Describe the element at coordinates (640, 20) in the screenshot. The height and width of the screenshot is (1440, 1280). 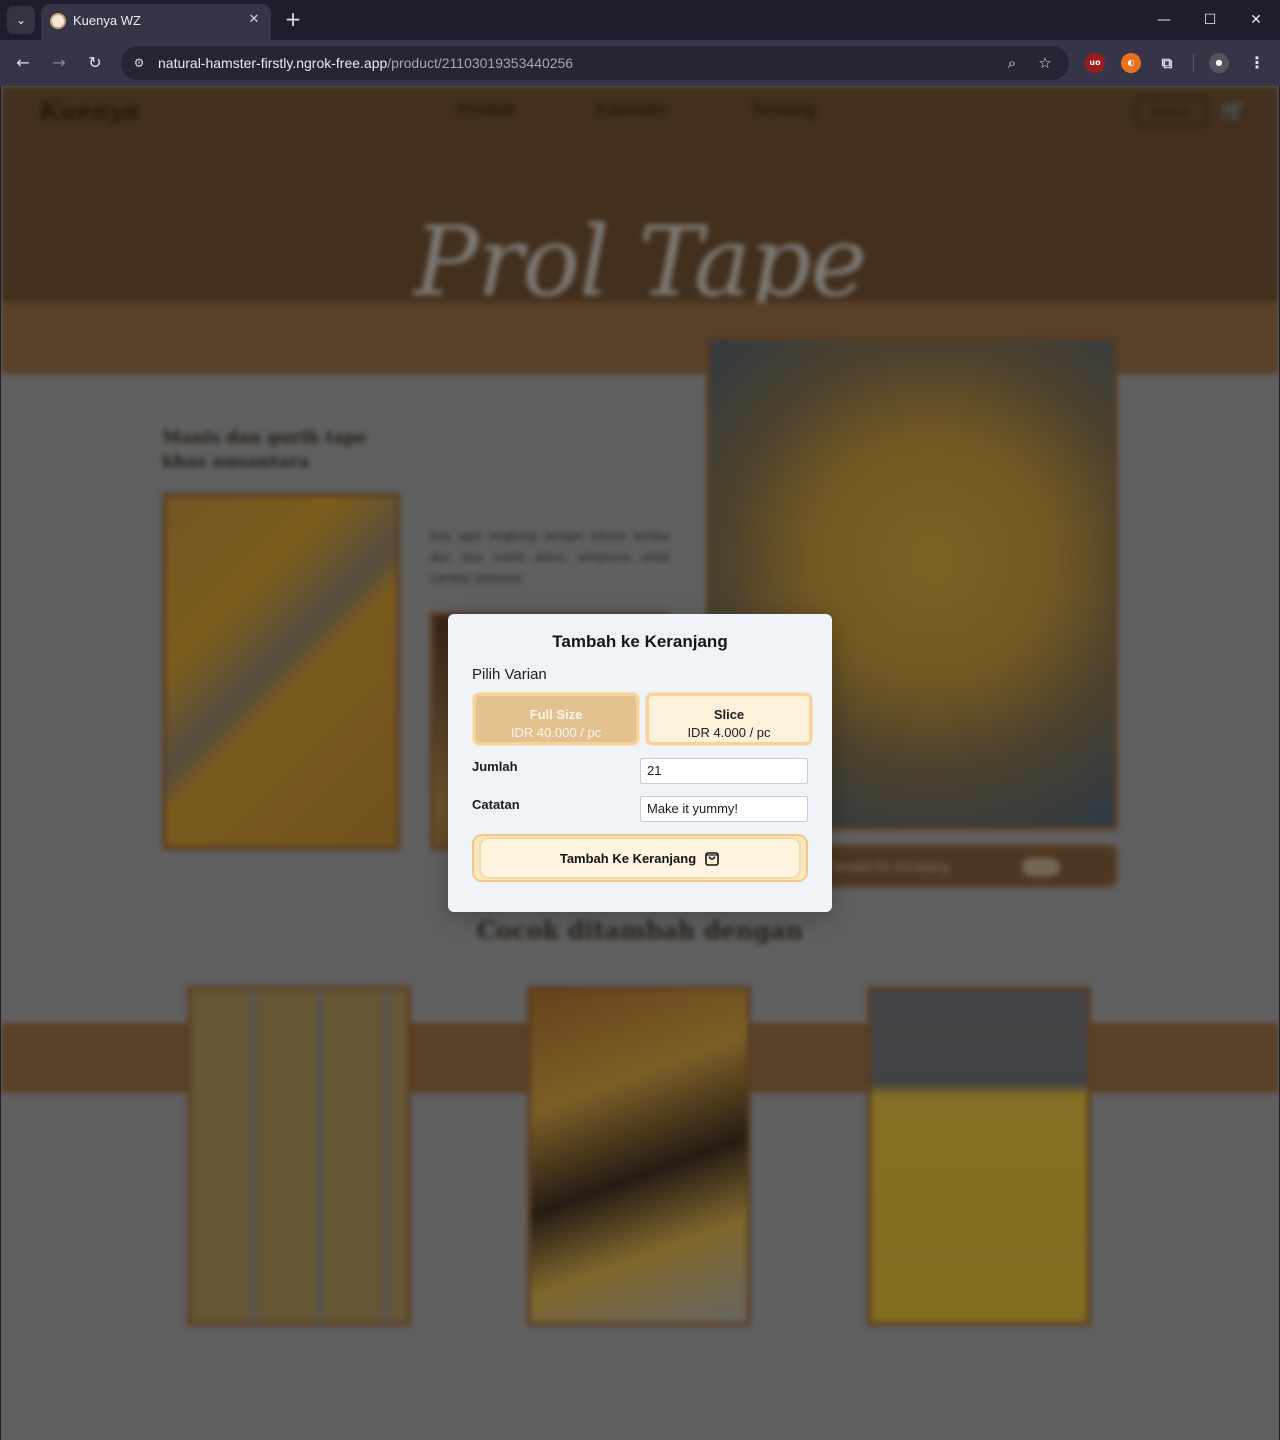
I see `browser-tab-strip: ⌄ Kuenya WZ ✕ + — ☐ ✕` at that location.